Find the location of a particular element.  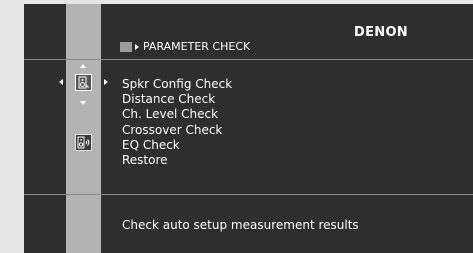

brand-logo: DENON is located at coordinates (381, 32).